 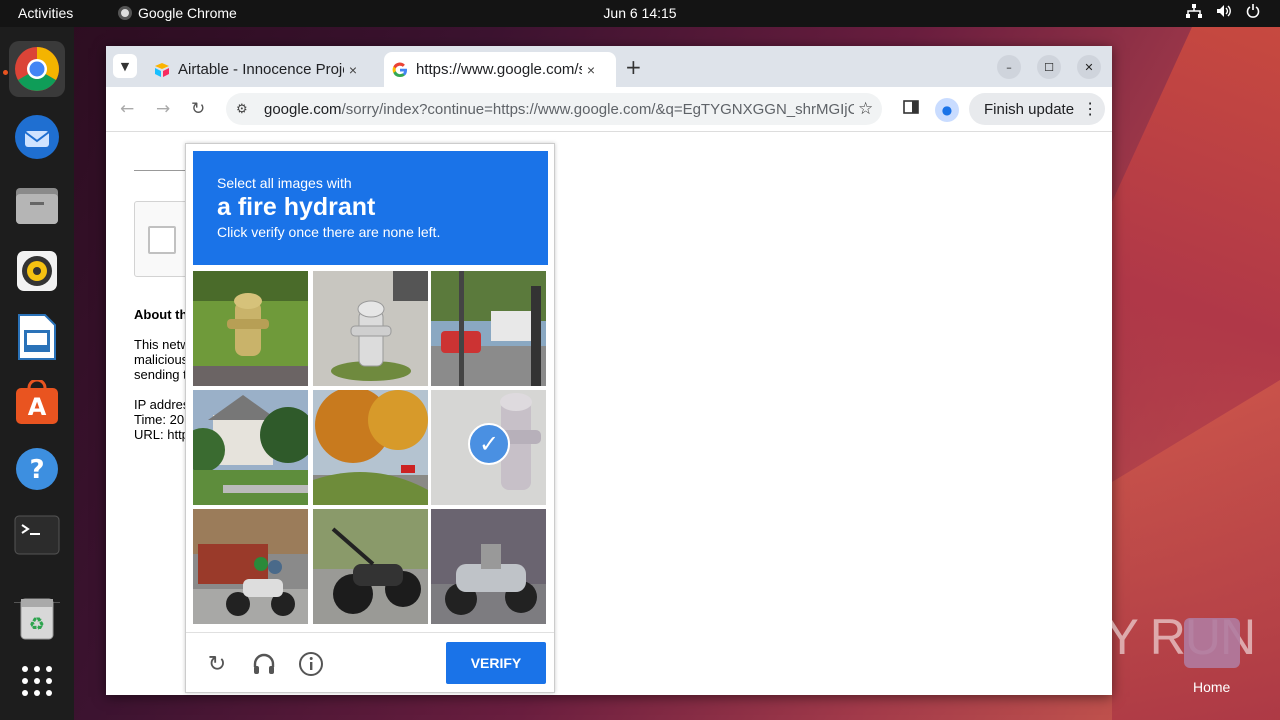 What do you see at coordinates (162, 344) in the screenshot?
I see `info-line: This netw` at bounding box center [162, 344].